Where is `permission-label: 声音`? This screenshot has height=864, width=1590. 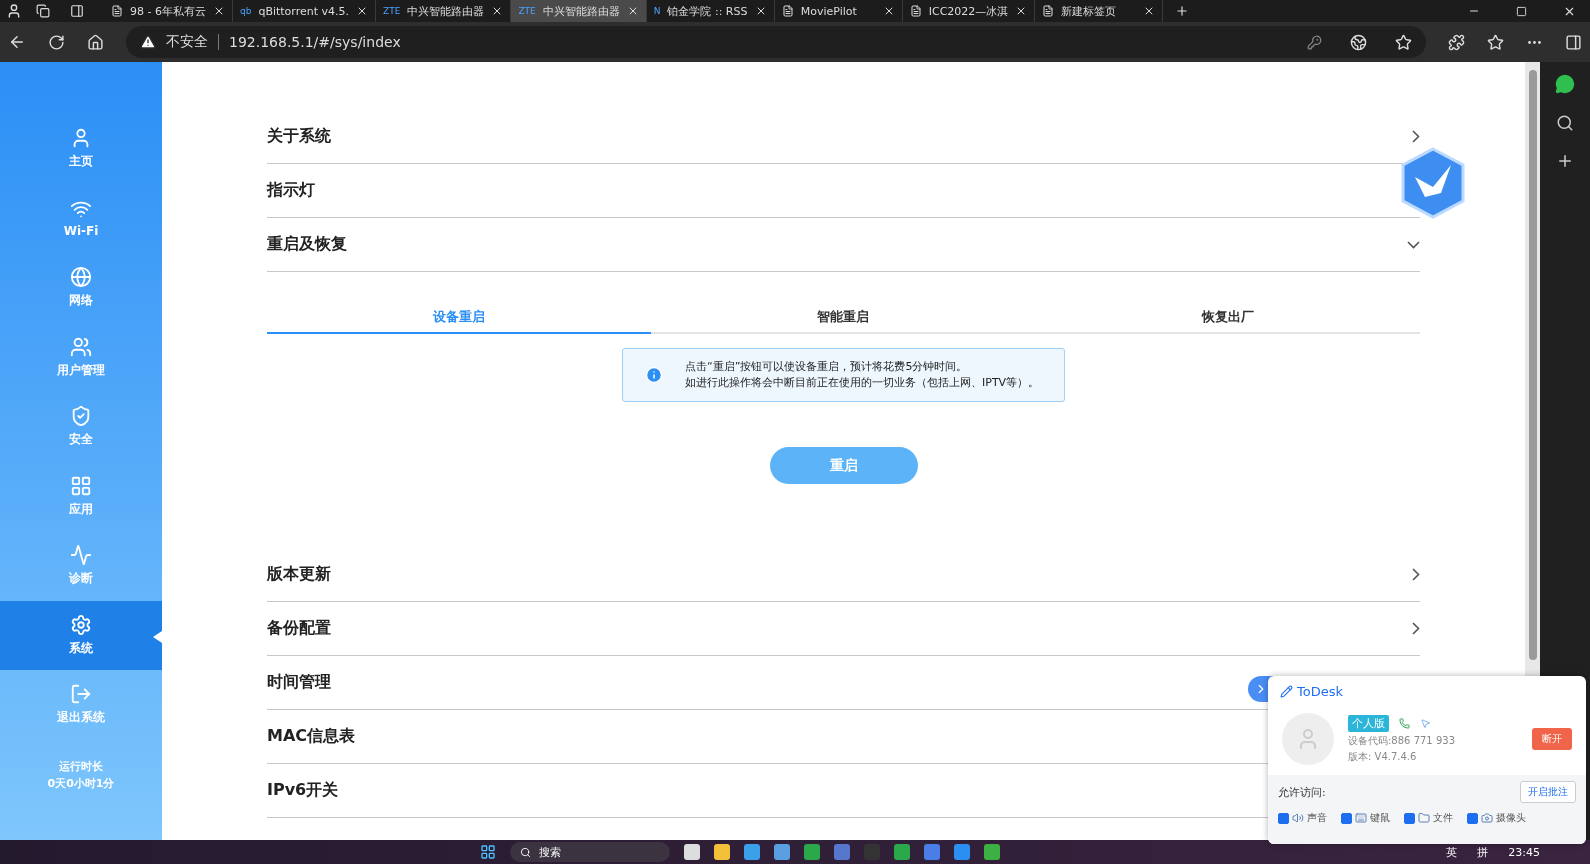 permission-label: 声音 is located at coordinates (1317, 818).